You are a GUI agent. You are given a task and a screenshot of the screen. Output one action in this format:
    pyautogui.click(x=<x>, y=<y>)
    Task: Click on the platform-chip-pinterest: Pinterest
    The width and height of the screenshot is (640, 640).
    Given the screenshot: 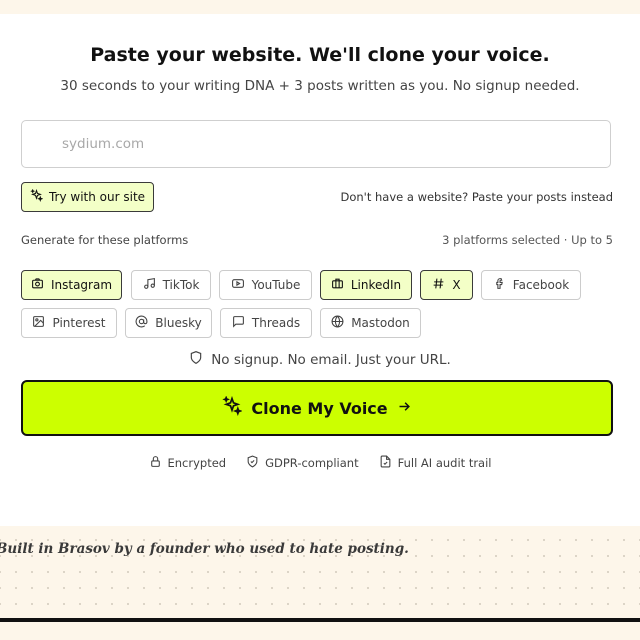 What is the action you would take?
    pyautogui.click(x=69, y=323)
    